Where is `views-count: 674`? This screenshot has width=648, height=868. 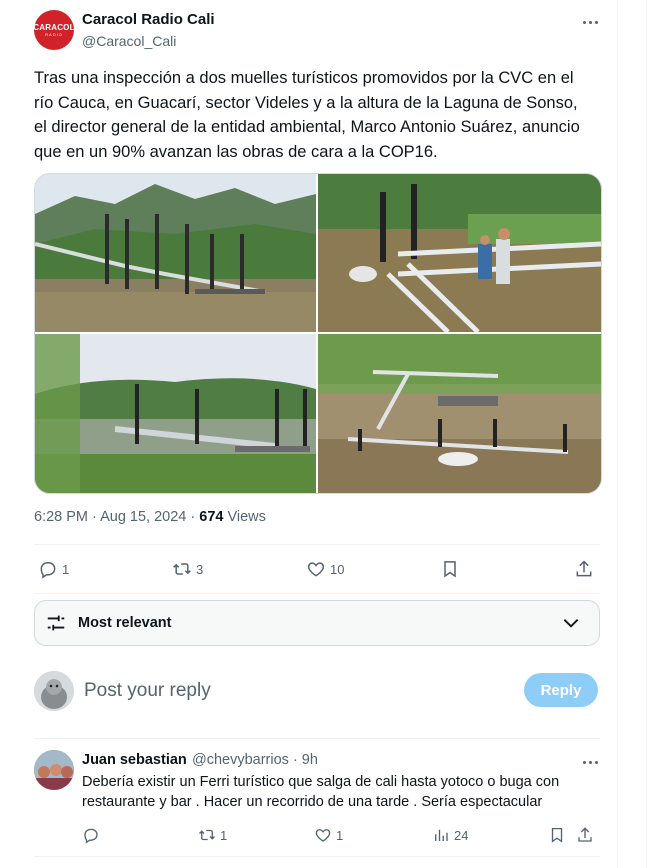
views-count: 674 is located at coordinates (211, 517).